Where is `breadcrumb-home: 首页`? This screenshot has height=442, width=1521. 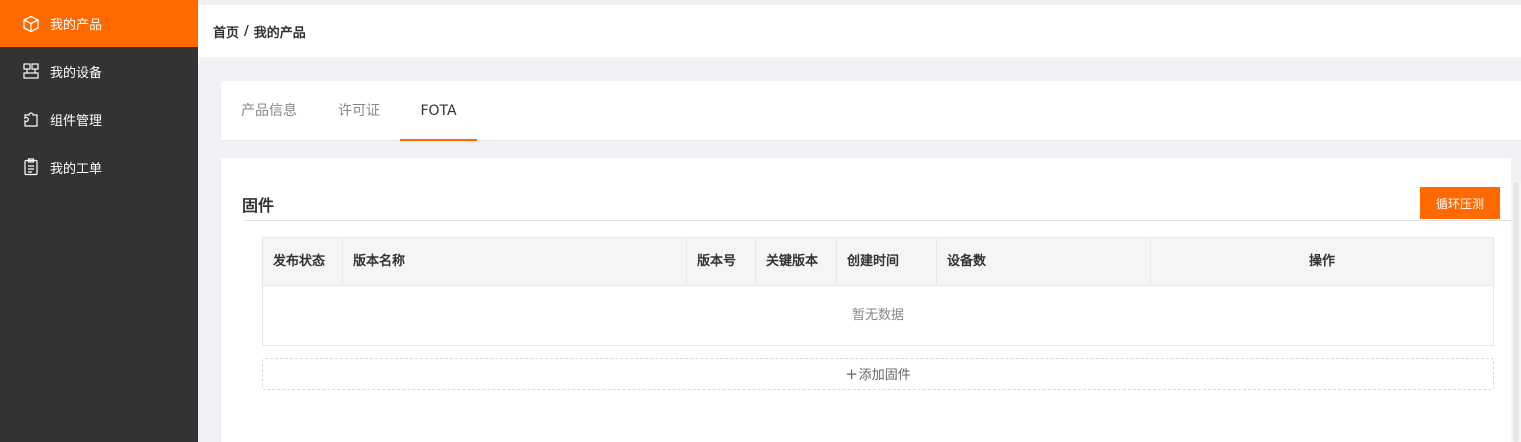 breadcrumb-home: 首页 is located at coordinates (226, 31).